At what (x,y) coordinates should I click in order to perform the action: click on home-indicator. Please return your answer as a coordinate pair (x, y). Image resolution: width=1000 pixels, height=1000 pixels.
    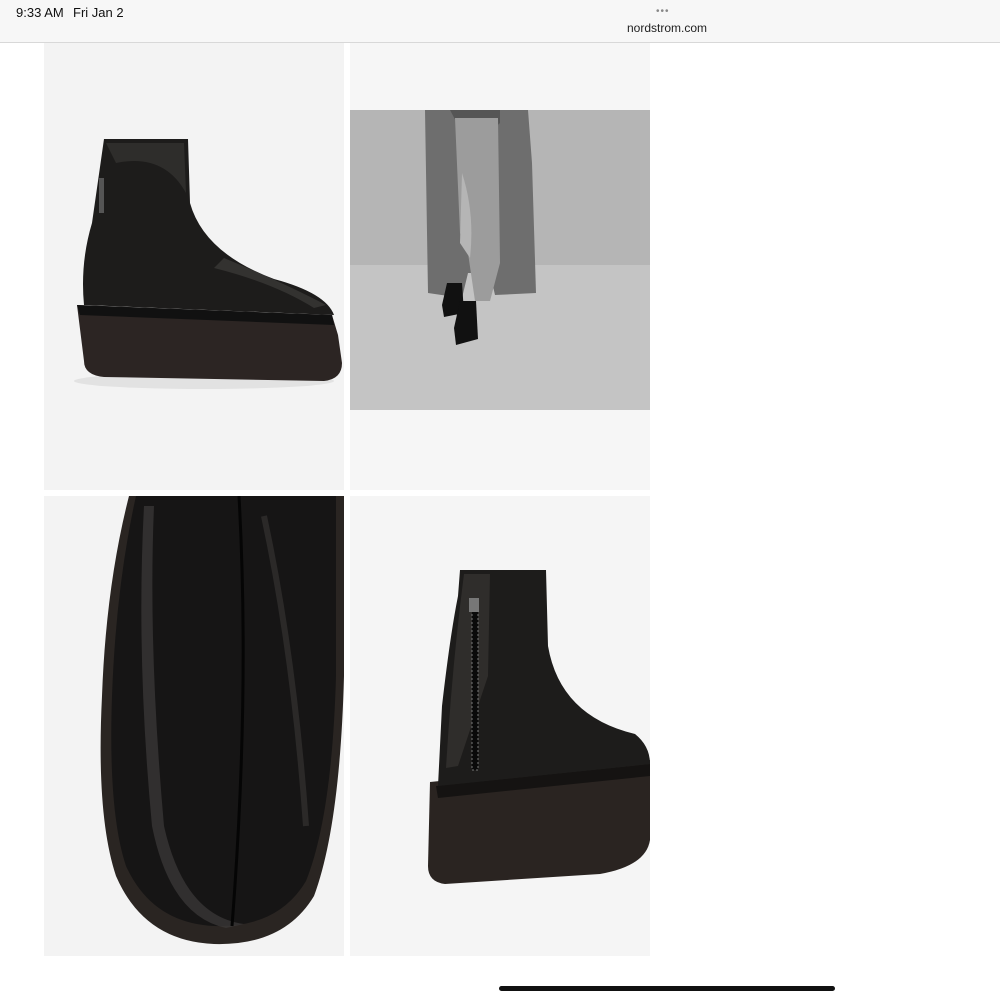
    Looking at the image, I should click on (667, 988).